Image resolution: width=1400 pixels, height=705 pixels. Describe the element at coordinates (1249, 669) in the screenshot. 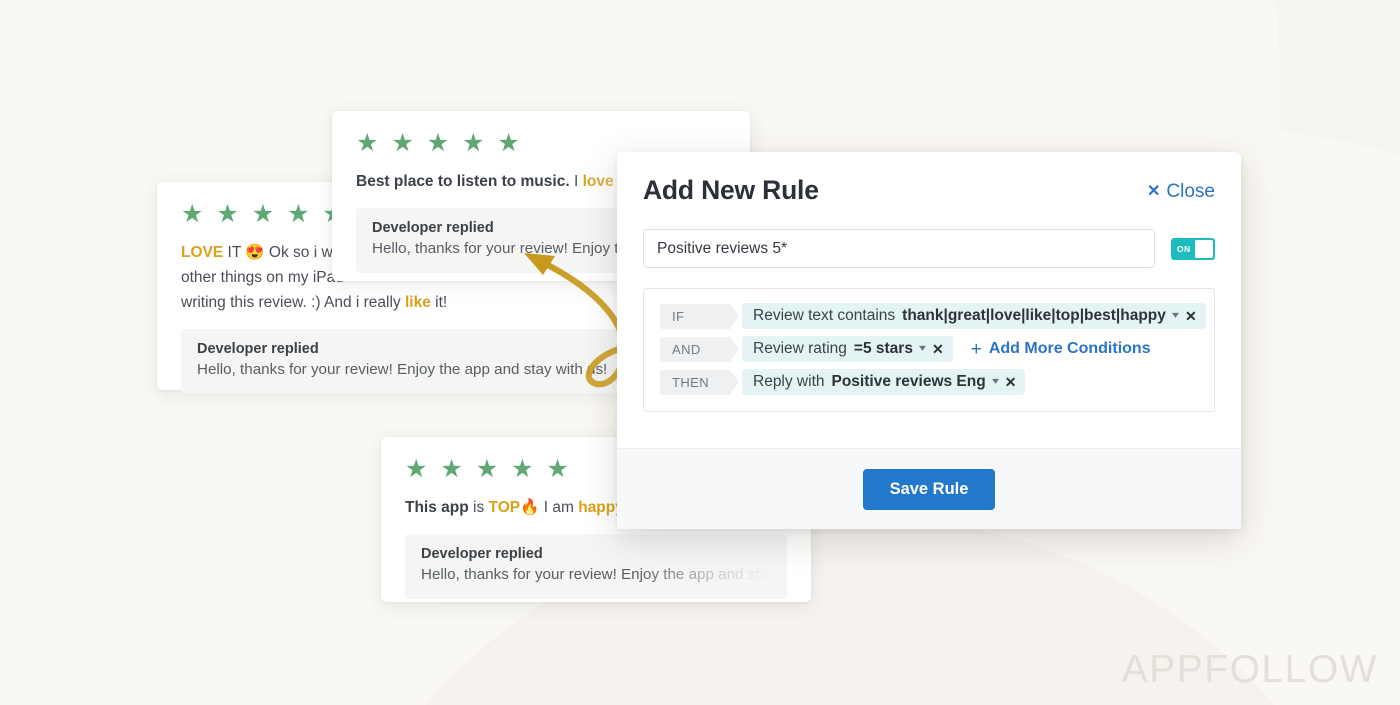

I see `appfollow-watermark: APPFOLLOW` at that location.